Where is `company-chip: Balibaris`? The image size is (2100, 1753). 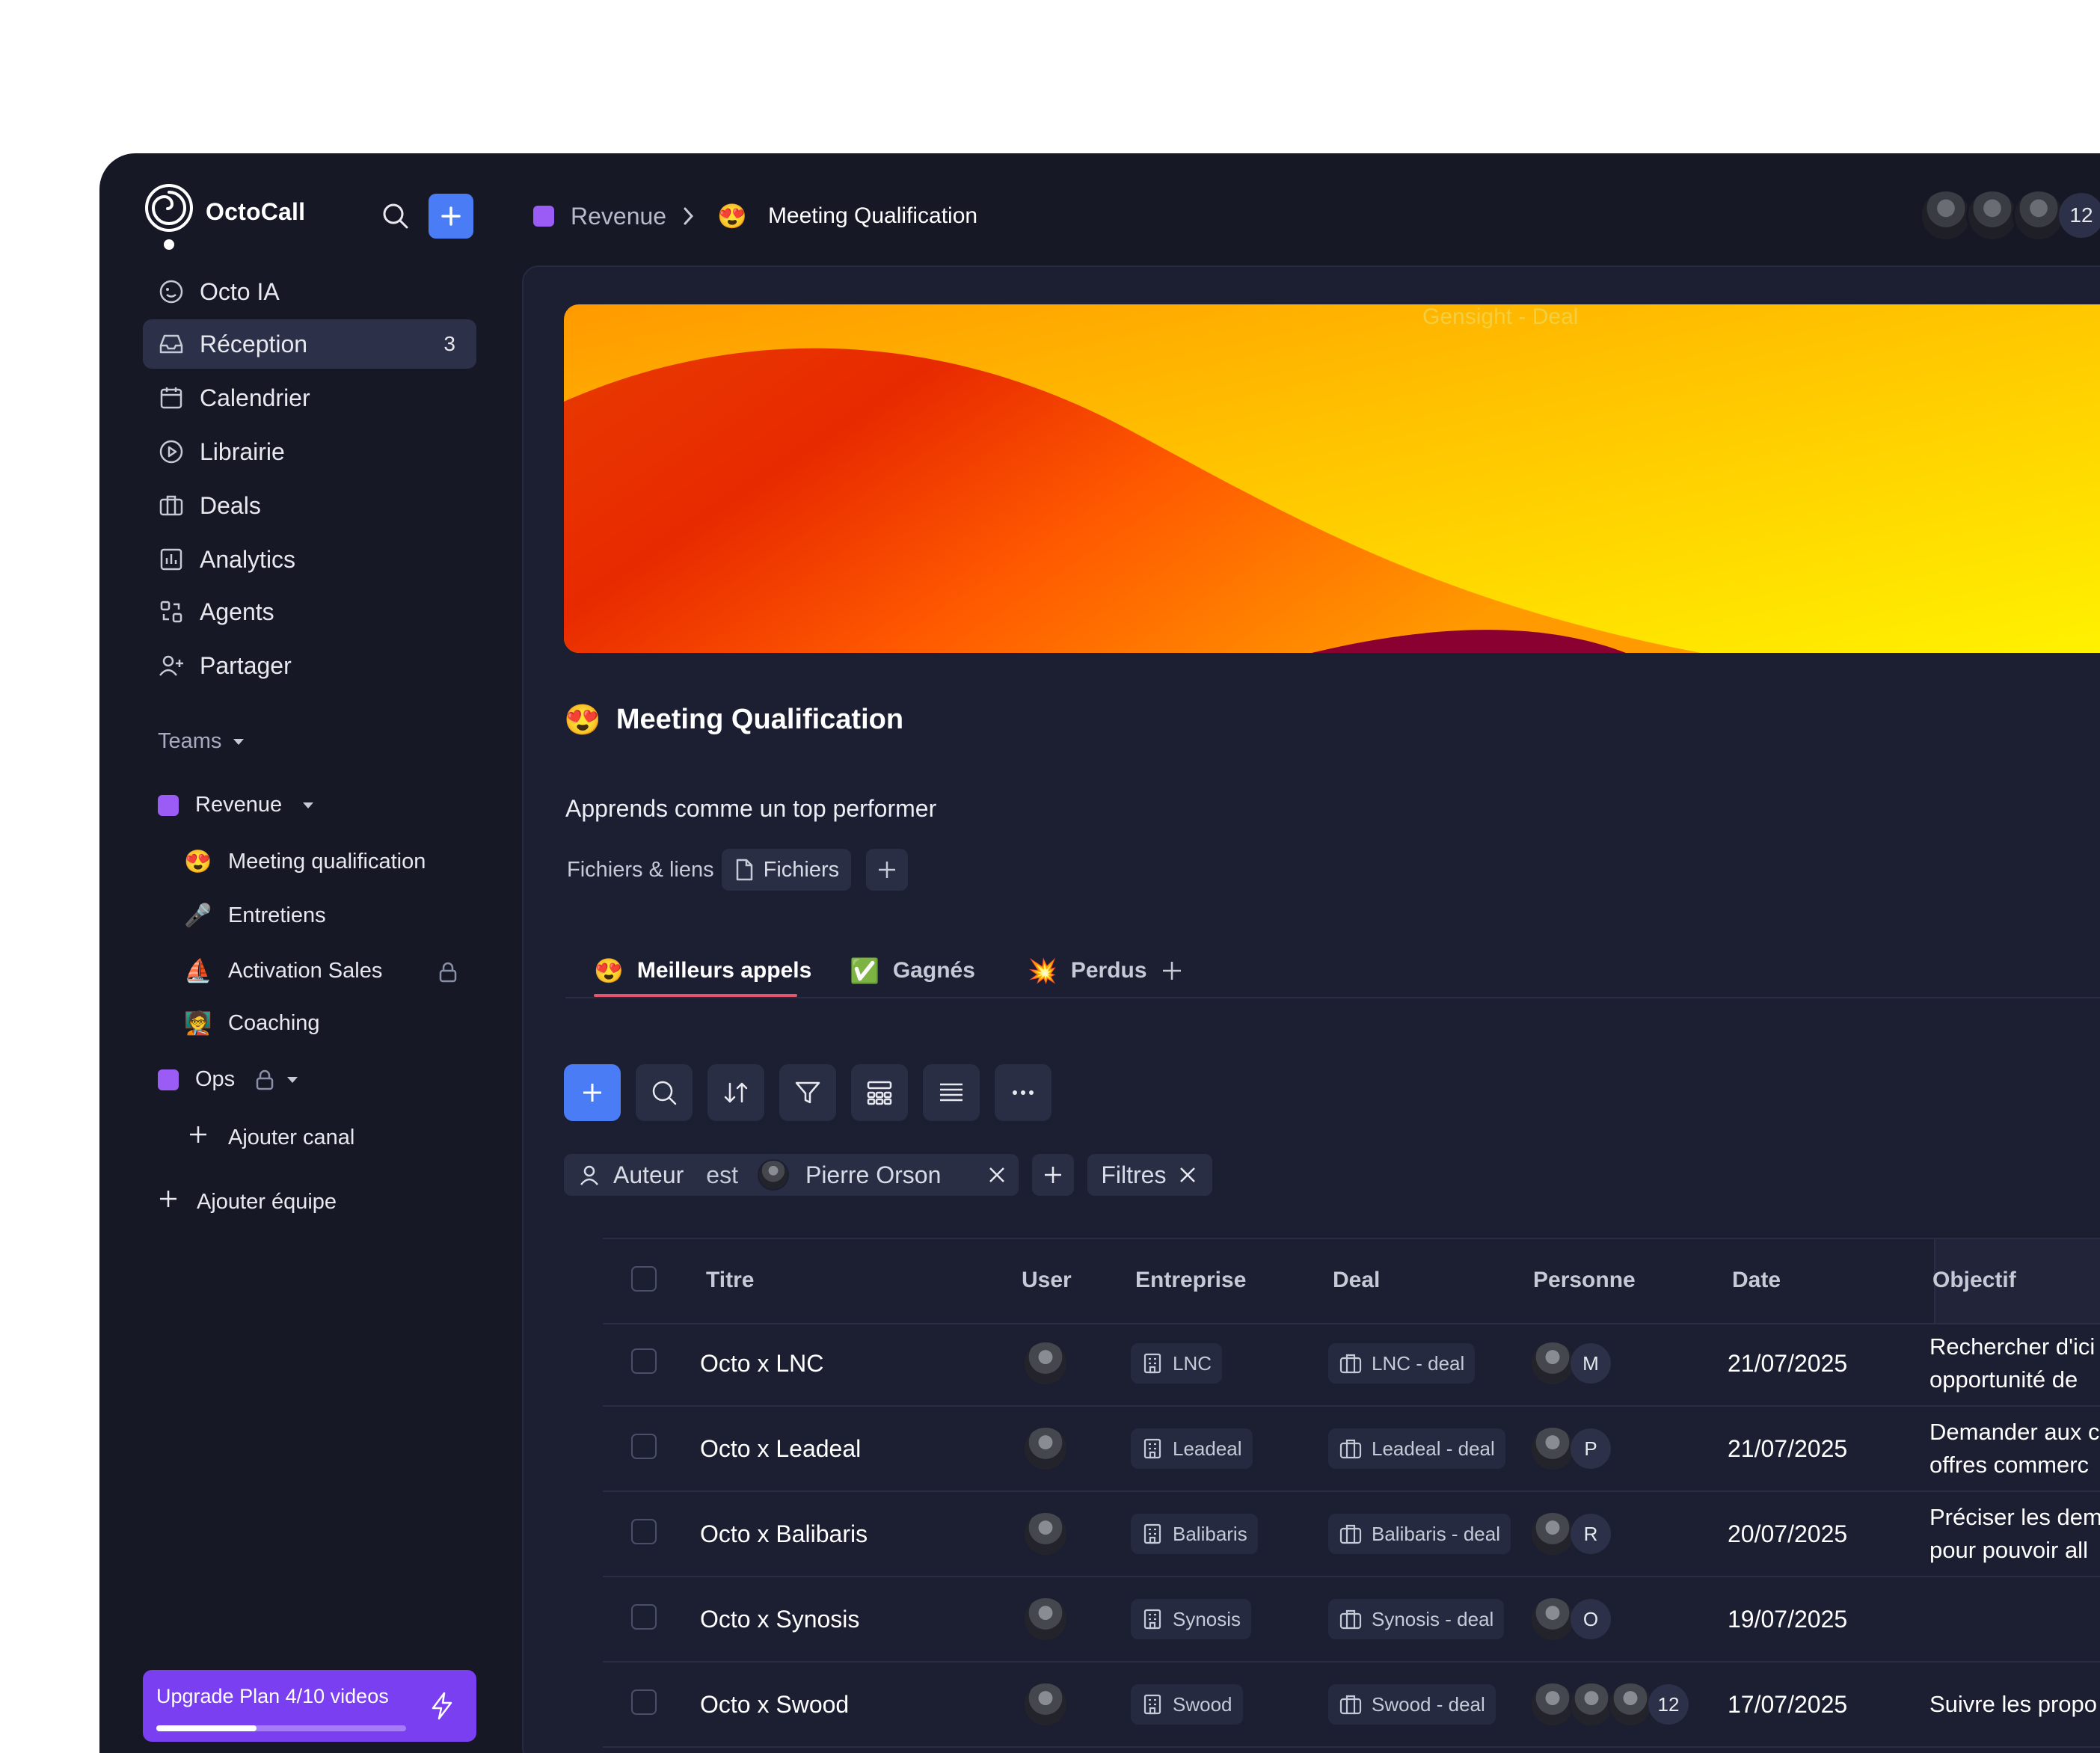
company-chip: Balibaris is located at coordinates (1195, 1534).